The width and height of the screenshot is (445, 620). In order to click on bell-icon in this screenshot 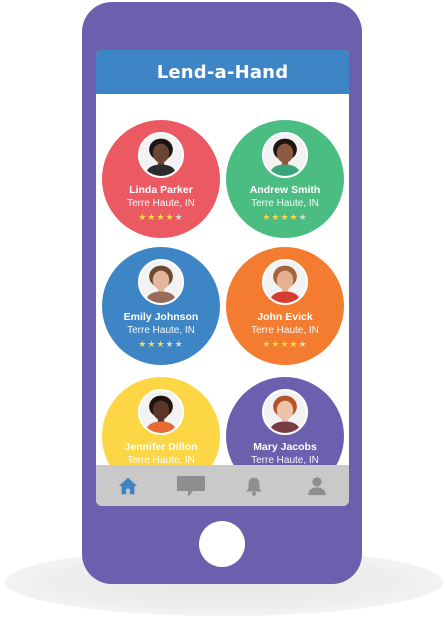, I will do `click(254, 486)`.